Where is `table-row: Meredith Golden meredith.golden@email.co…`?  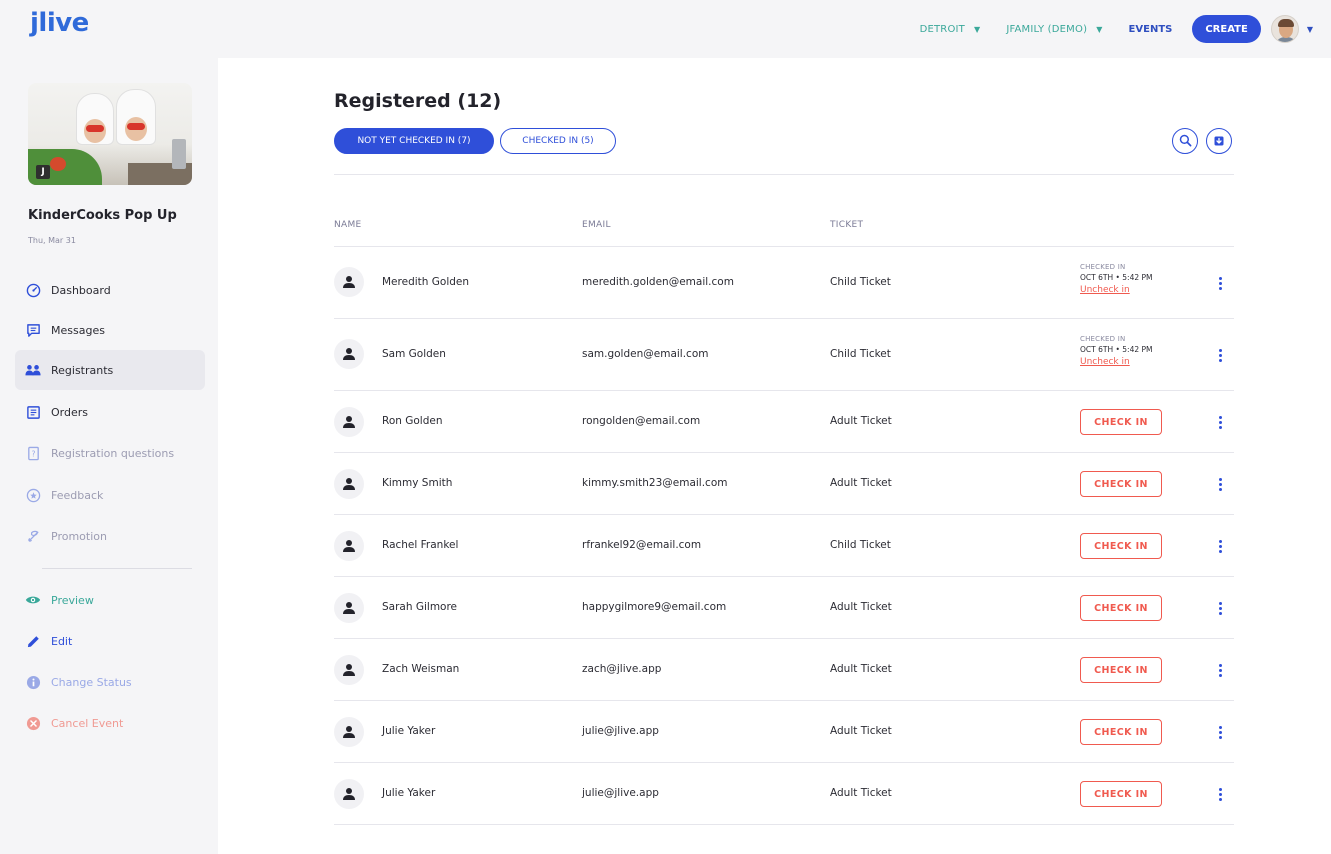 table-row: Meredith Golden meredith.golden@email.co… is located at coordinates (784, 283).